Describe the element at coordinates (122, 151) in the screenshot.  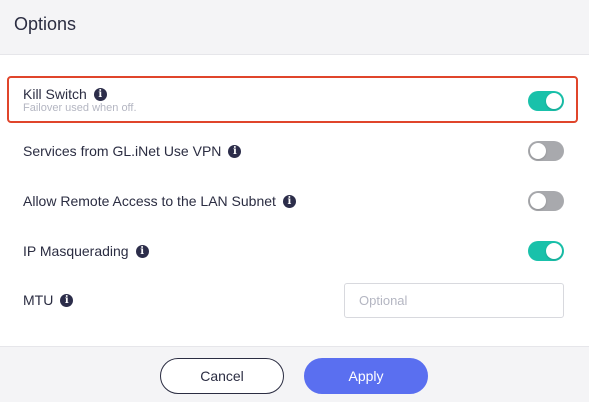
I see `services-use-vpn-label: Services from GL.iNet Use VPN` at that location.